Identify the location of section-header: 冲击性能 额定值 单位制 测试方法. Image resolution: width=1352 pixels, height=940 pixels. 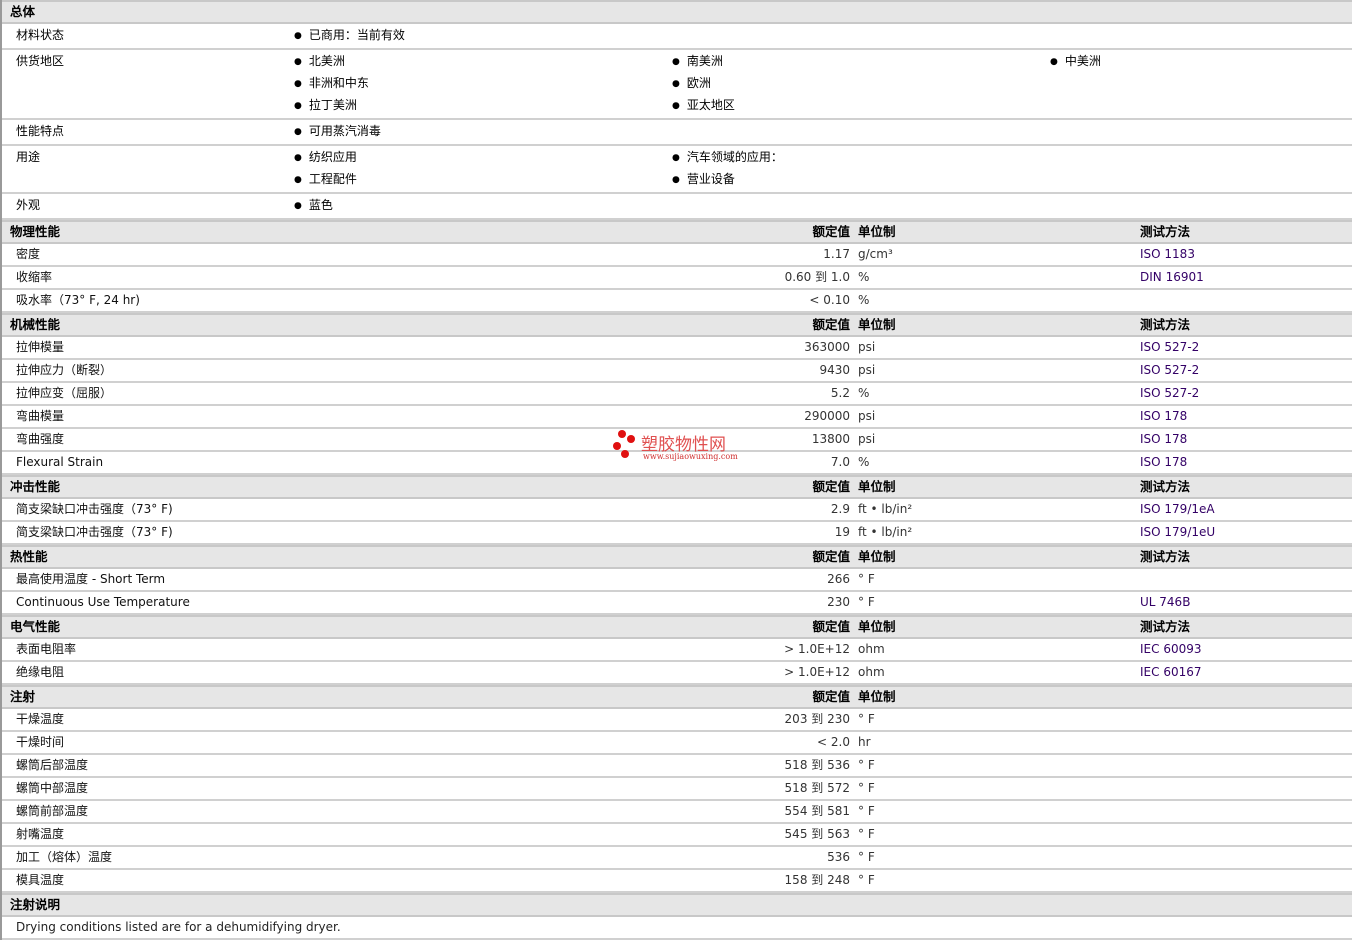
(677, 487).